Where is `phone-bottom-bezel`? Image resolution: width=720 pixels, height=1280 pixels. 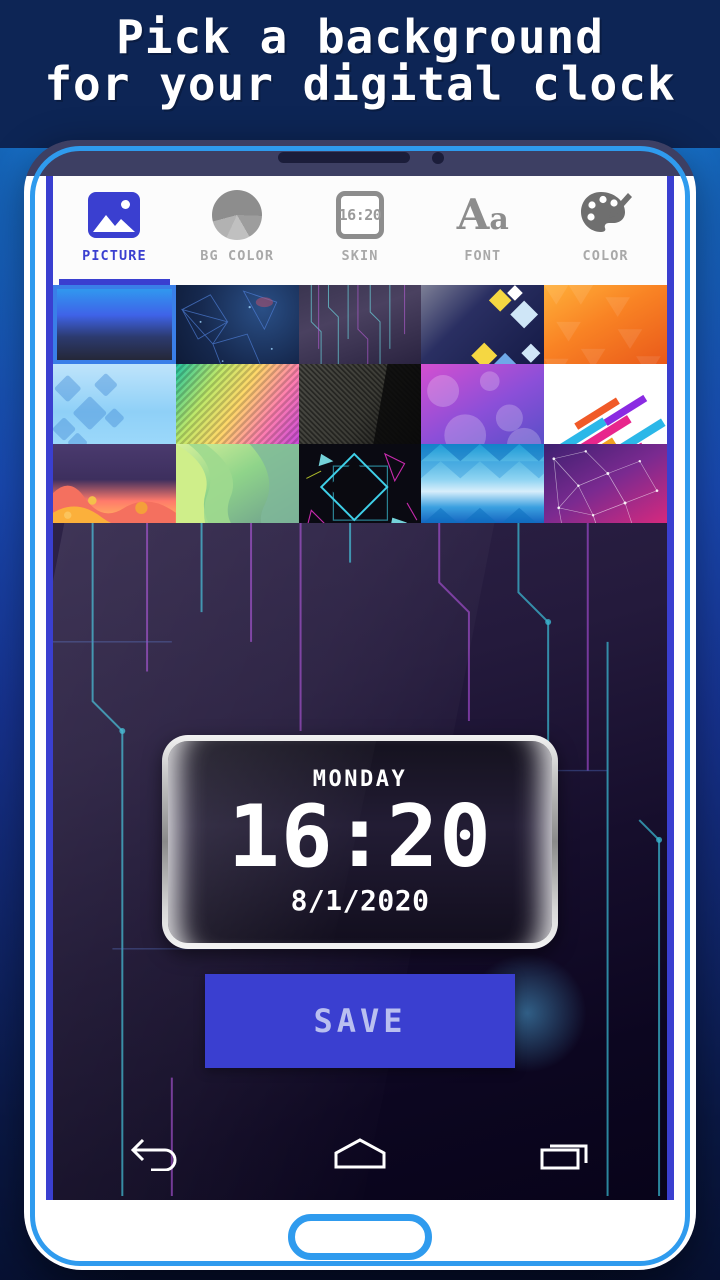 phone-bottom-bezel is located at coordinates (360, 1235).